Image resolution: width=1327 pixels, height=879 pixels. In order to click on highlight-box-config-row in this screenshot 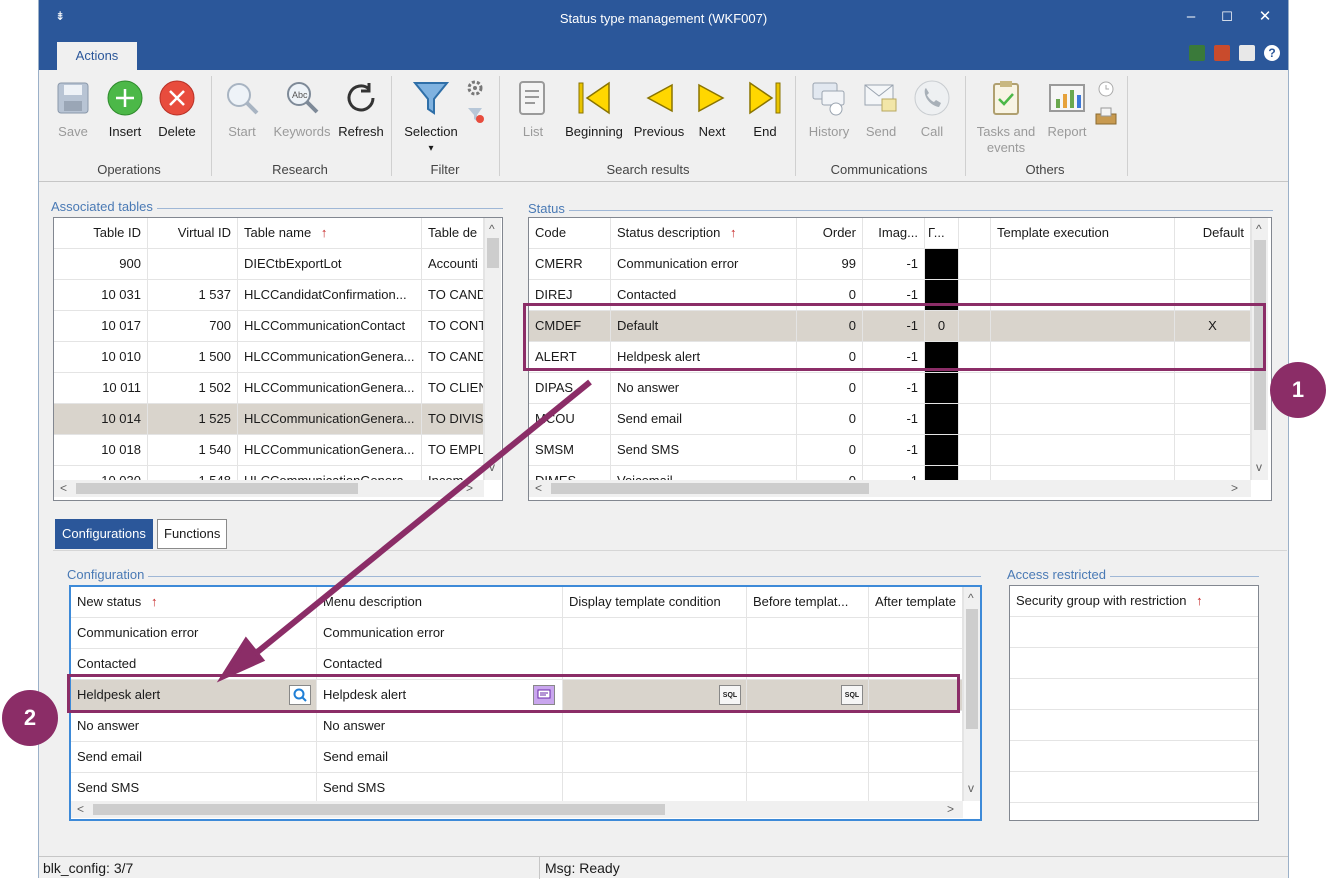, I will do `click(513, 693)`.